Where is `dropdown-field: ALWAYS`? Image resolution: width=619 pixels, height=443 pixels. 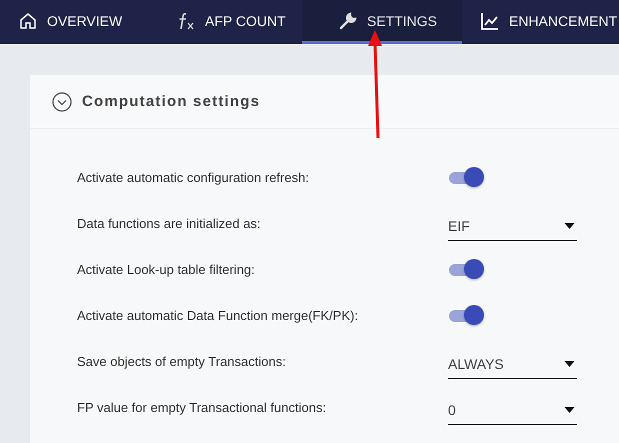
dropdown-field: ALWAYS is located at coordinates (512, 364).